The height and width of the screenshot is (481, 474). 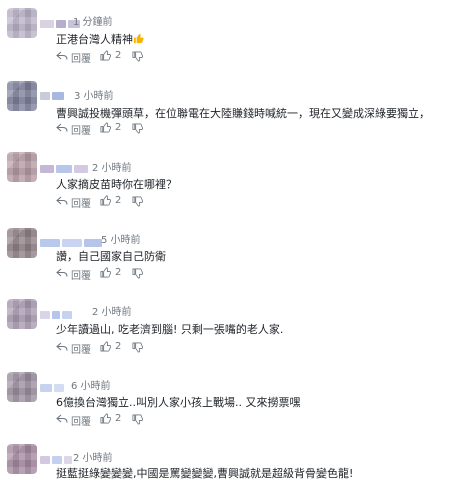 What do you see at coordinates (178, 402) in the screenshot?
I see `comment-text: 6億換台灣獨立..叫別人家小孩上戰場.. 又來撈票嘿` at bounding box center [178, 402].